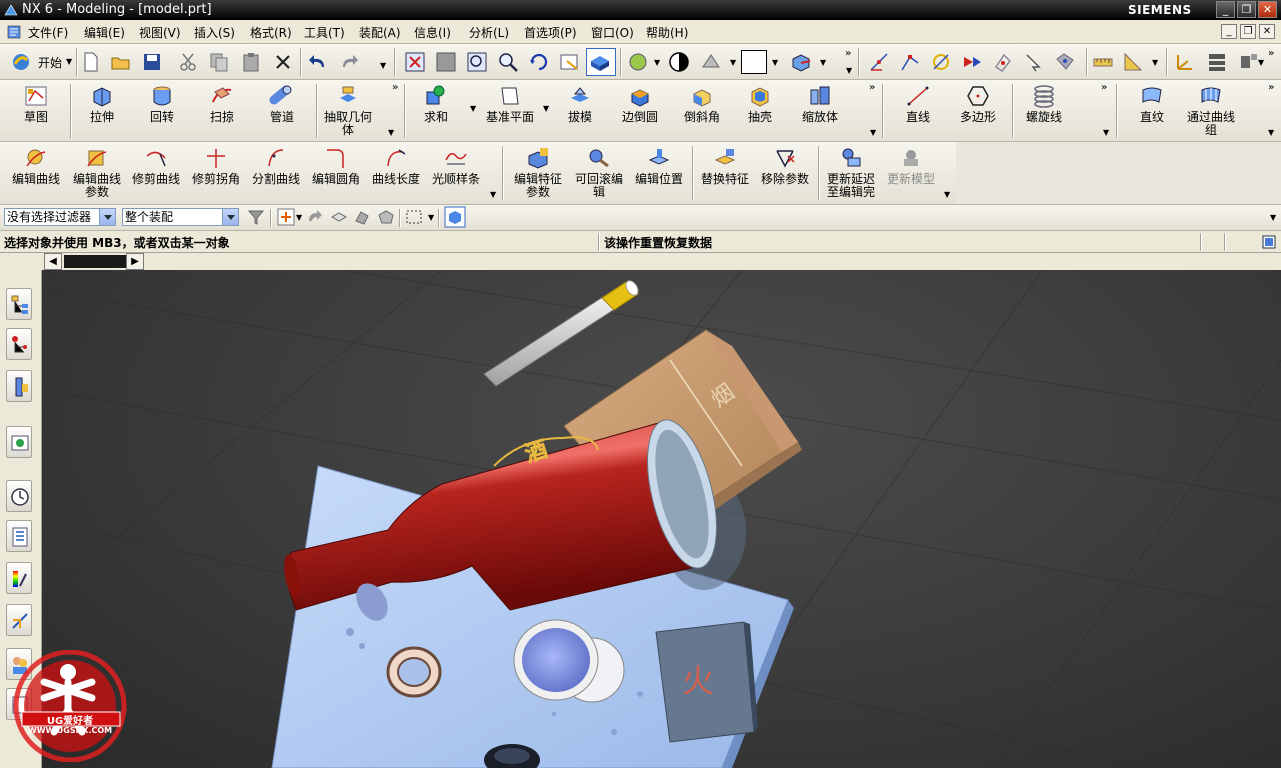  Describe the element at coordinates (612, 32) in the screenshot. I see `menu-window: 窗口(O)` at that location.